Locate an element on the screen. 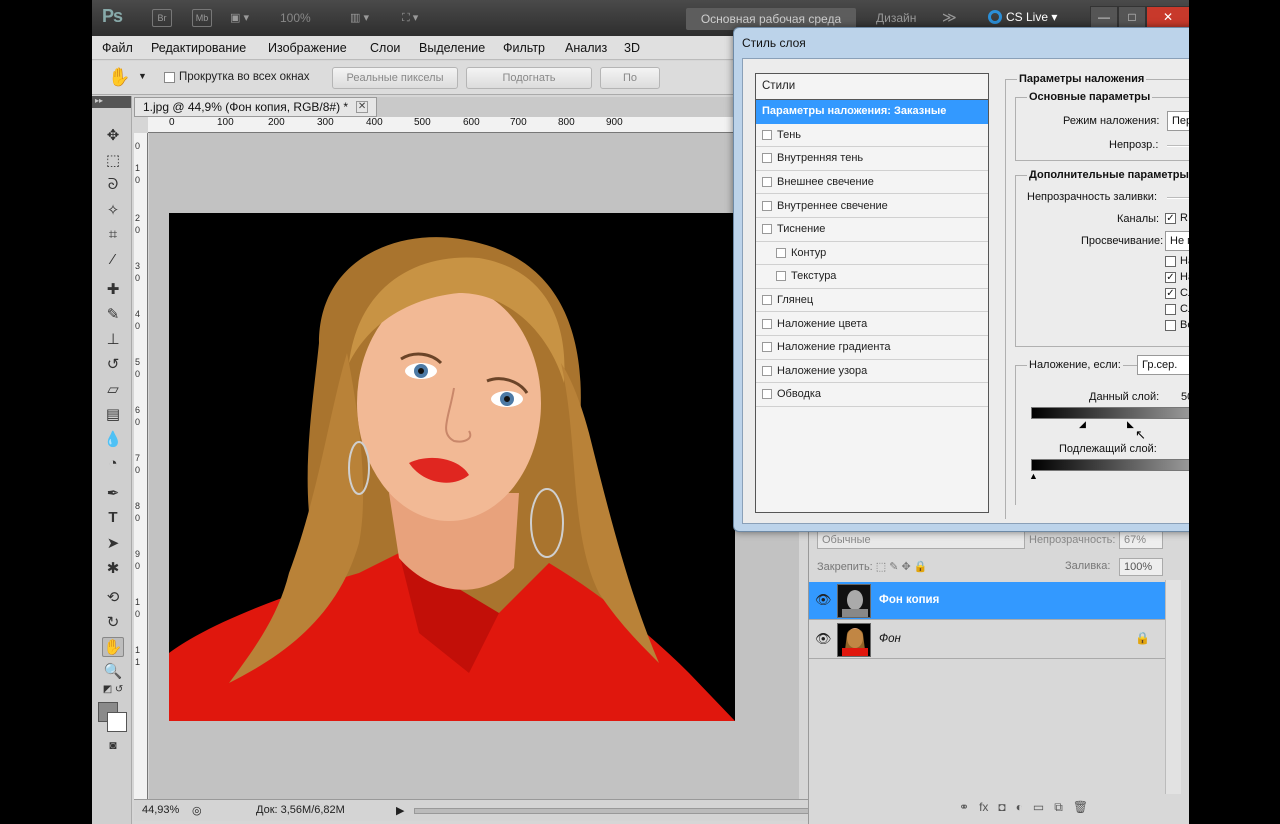 This screenshot has width=1280, height=824. history-brush-icon: ↺ is located at coordinates (113, 365).